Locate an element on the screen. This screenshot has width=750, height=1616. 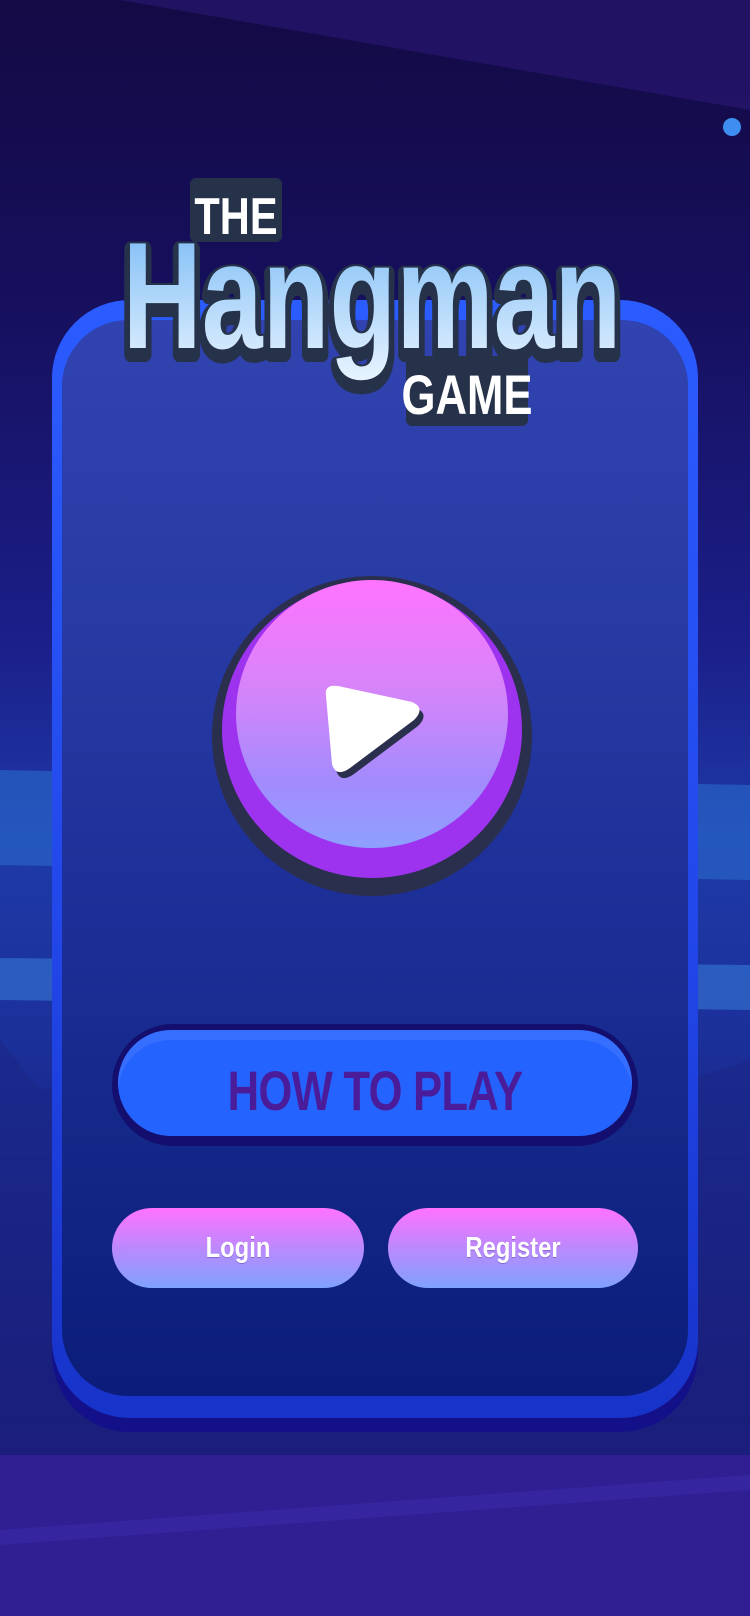
register-label: Register is located at coordinates (513, 1248).